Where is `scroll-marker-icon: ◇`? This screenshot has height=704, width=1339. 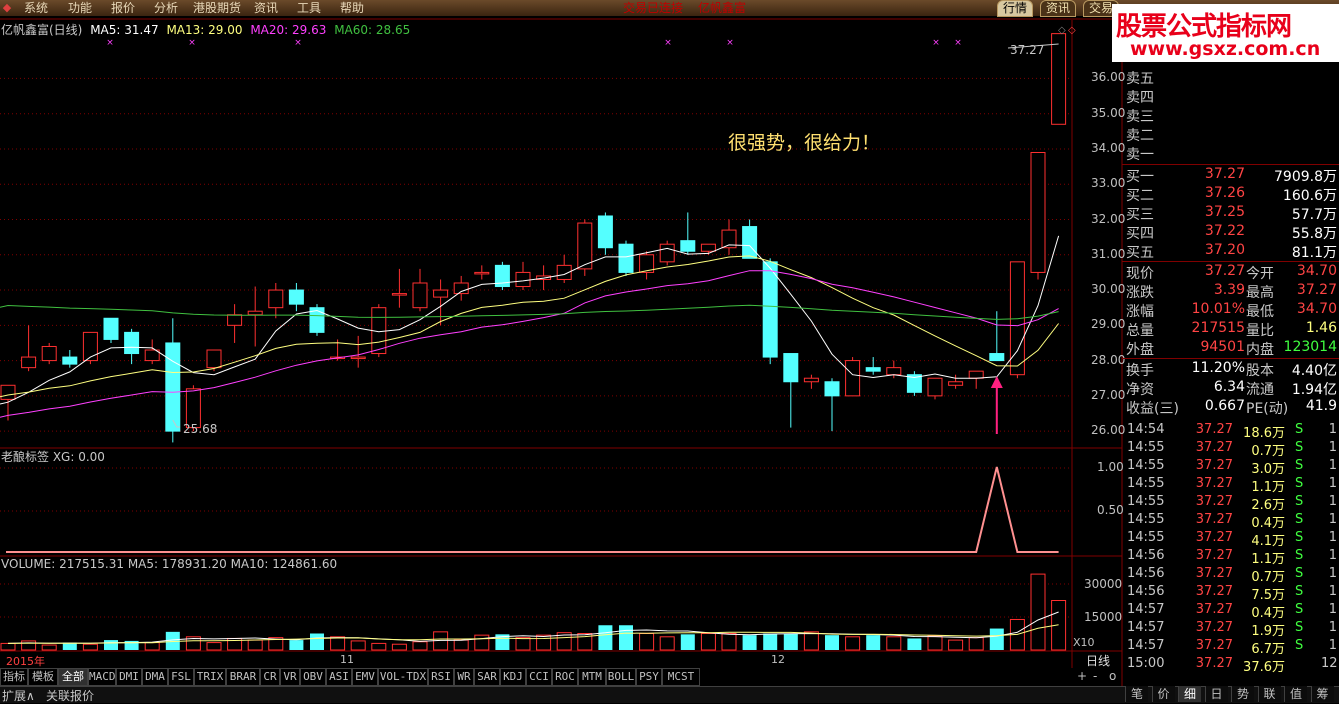 scroll-marker-icon: ◇ is located at coordinates (1062, 30).